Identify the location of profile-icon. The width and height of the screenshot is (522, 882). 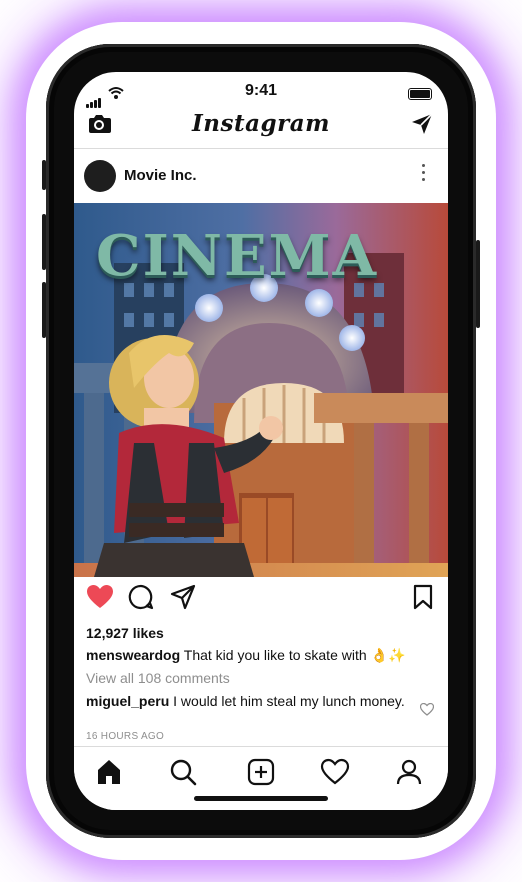
(409, 772).